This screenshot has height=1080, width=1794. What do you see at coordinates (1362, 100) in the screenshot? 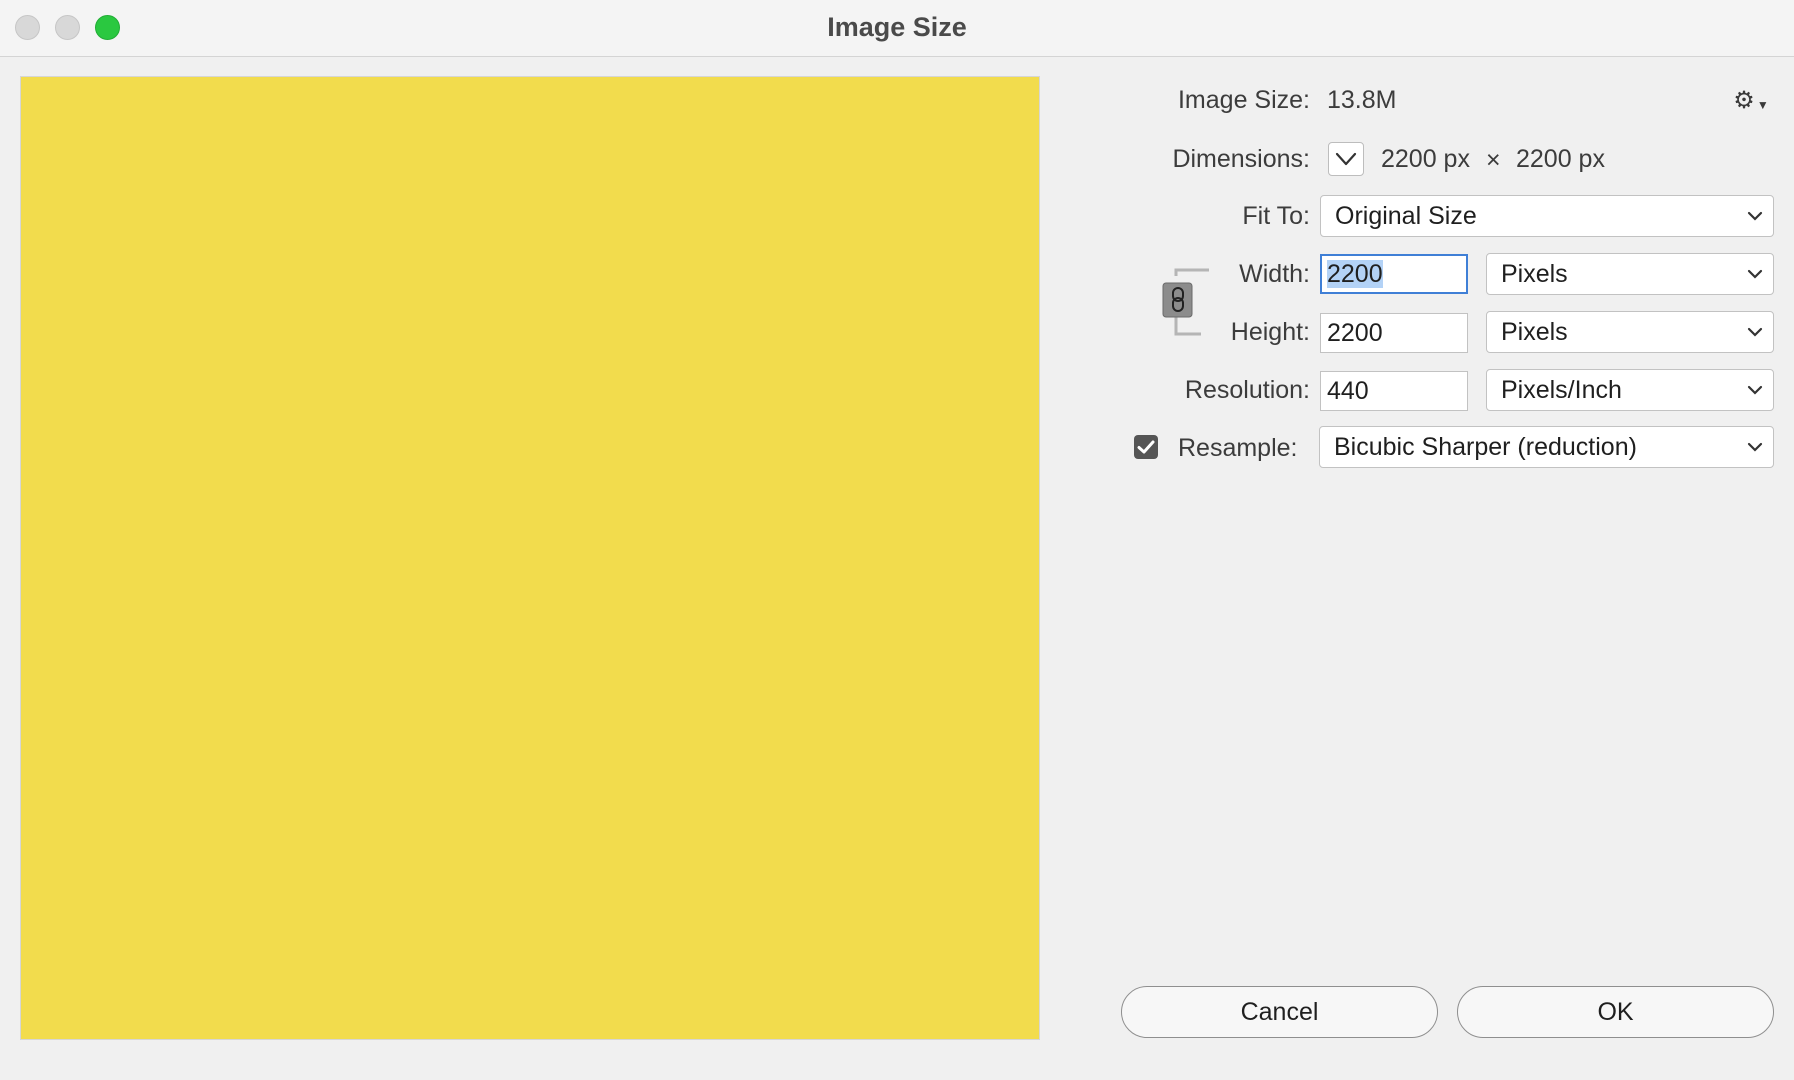
I see `image-size-value: 13.8M` at bounding box center [1362, 100].